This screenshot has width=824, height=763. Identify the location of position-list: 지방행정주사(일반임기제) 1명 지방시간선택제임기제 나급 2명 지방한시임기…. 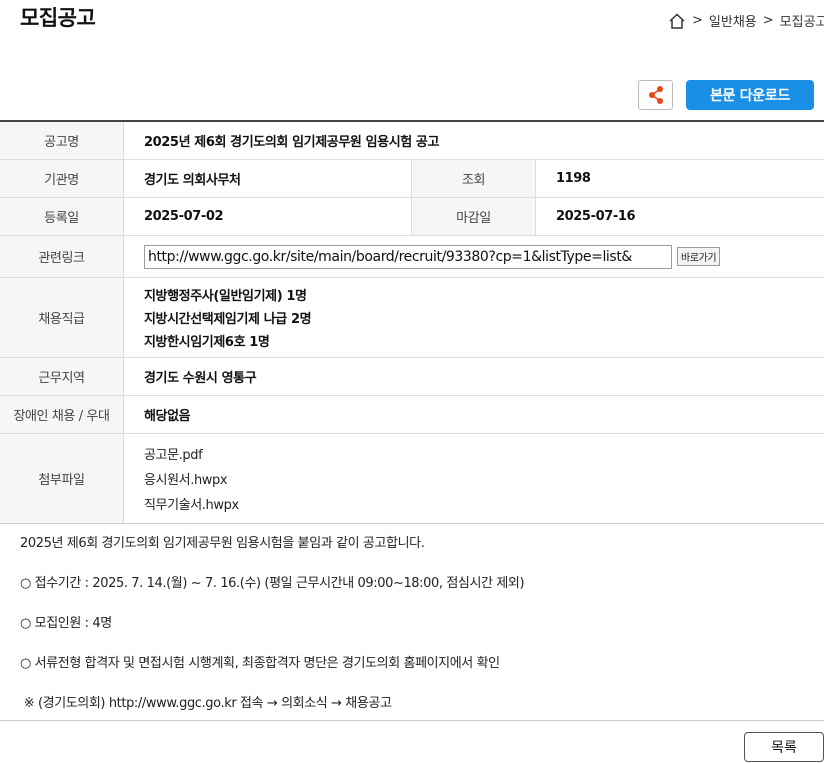
(474, 317).